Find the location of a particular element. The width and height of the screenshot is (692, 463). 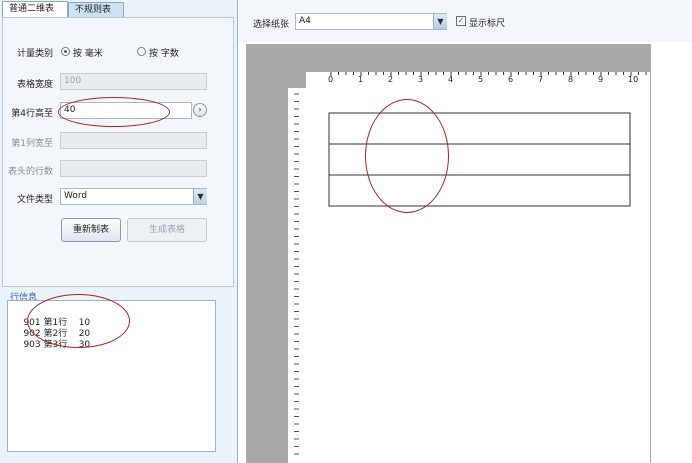

ruler-tick-label: 9 is located at coordinates (601, 79).